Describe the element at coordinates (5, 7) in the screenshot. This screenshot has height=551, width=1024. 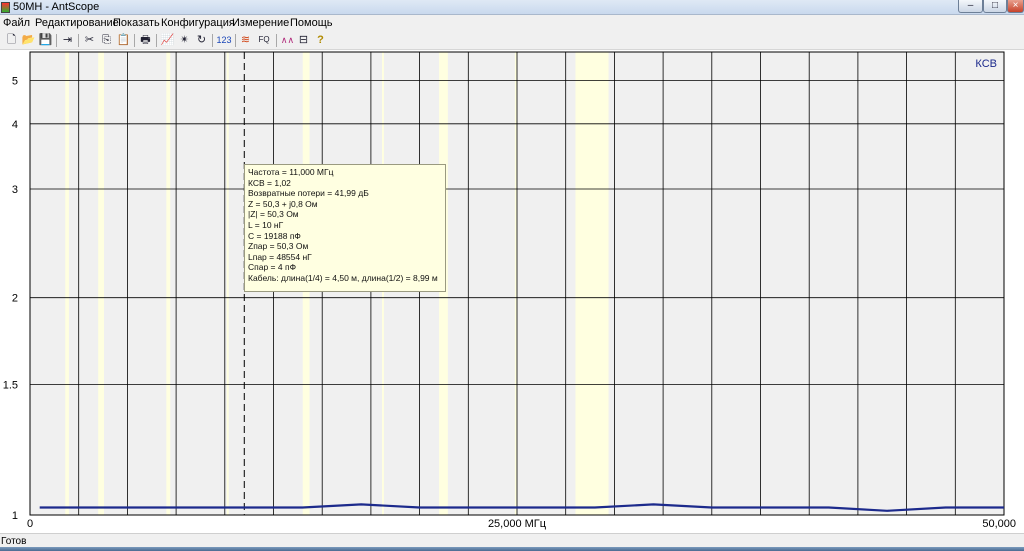
I see `app-icon` at that location.